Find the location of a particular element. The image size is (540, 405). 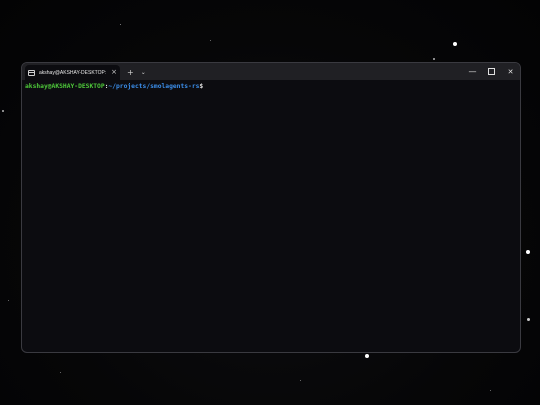

prompt-symbol: $ is located at coordinates (201, 86).